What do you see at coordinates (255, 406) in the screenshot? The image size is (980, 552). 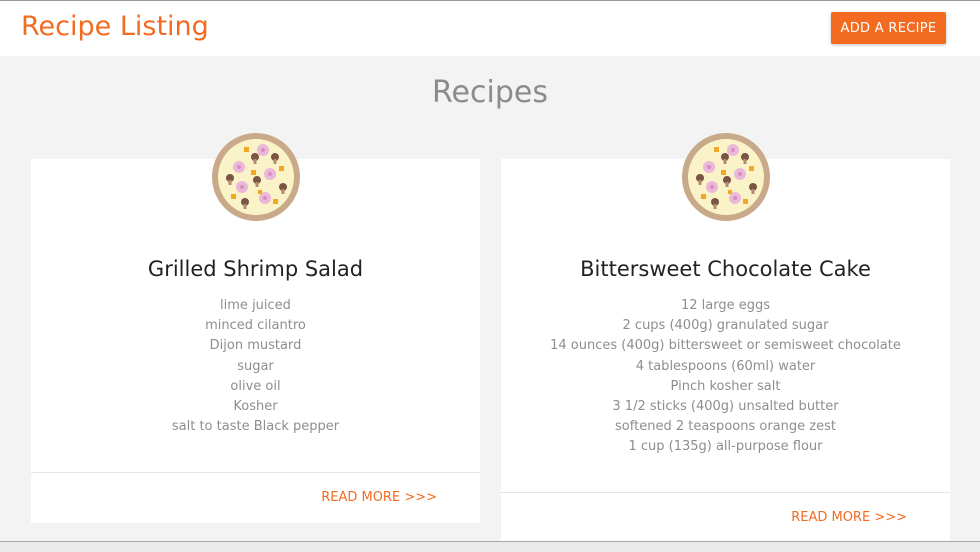 I see `ingredient-item: Kosher` at bounding box center [255, 406].